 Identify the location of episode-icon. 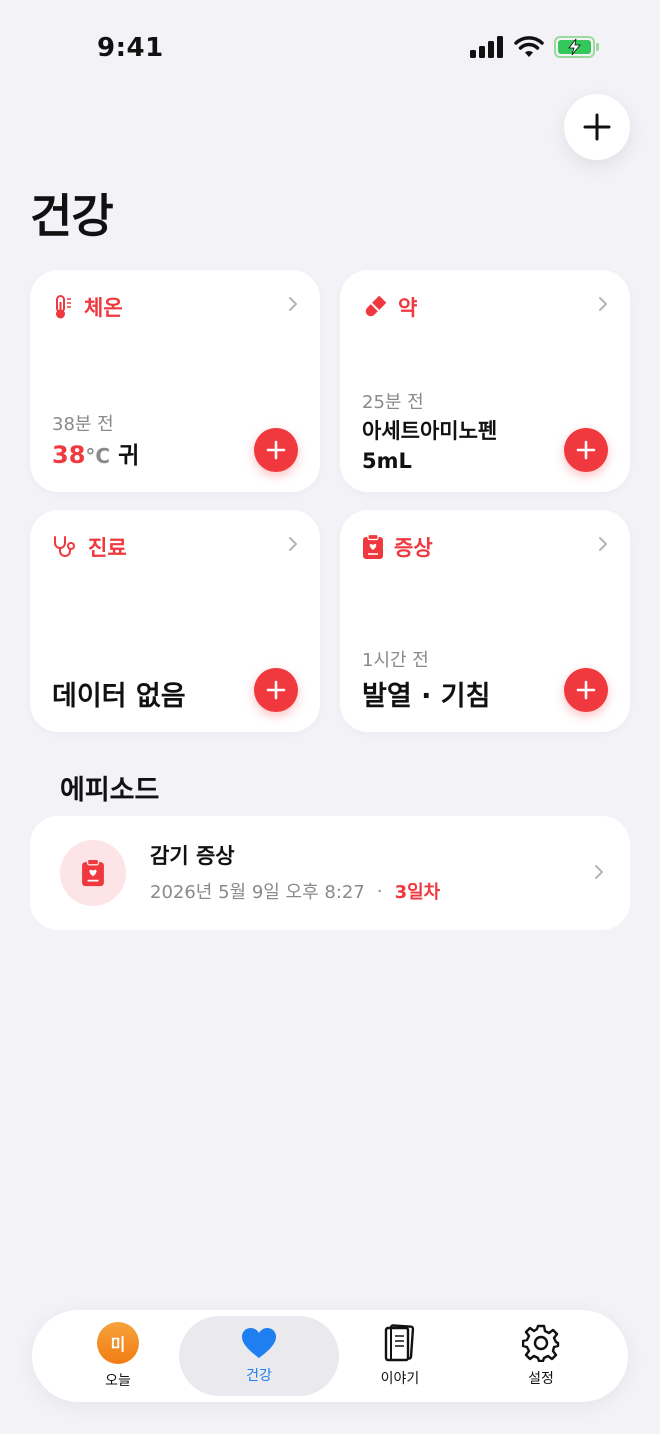
(93, 873).